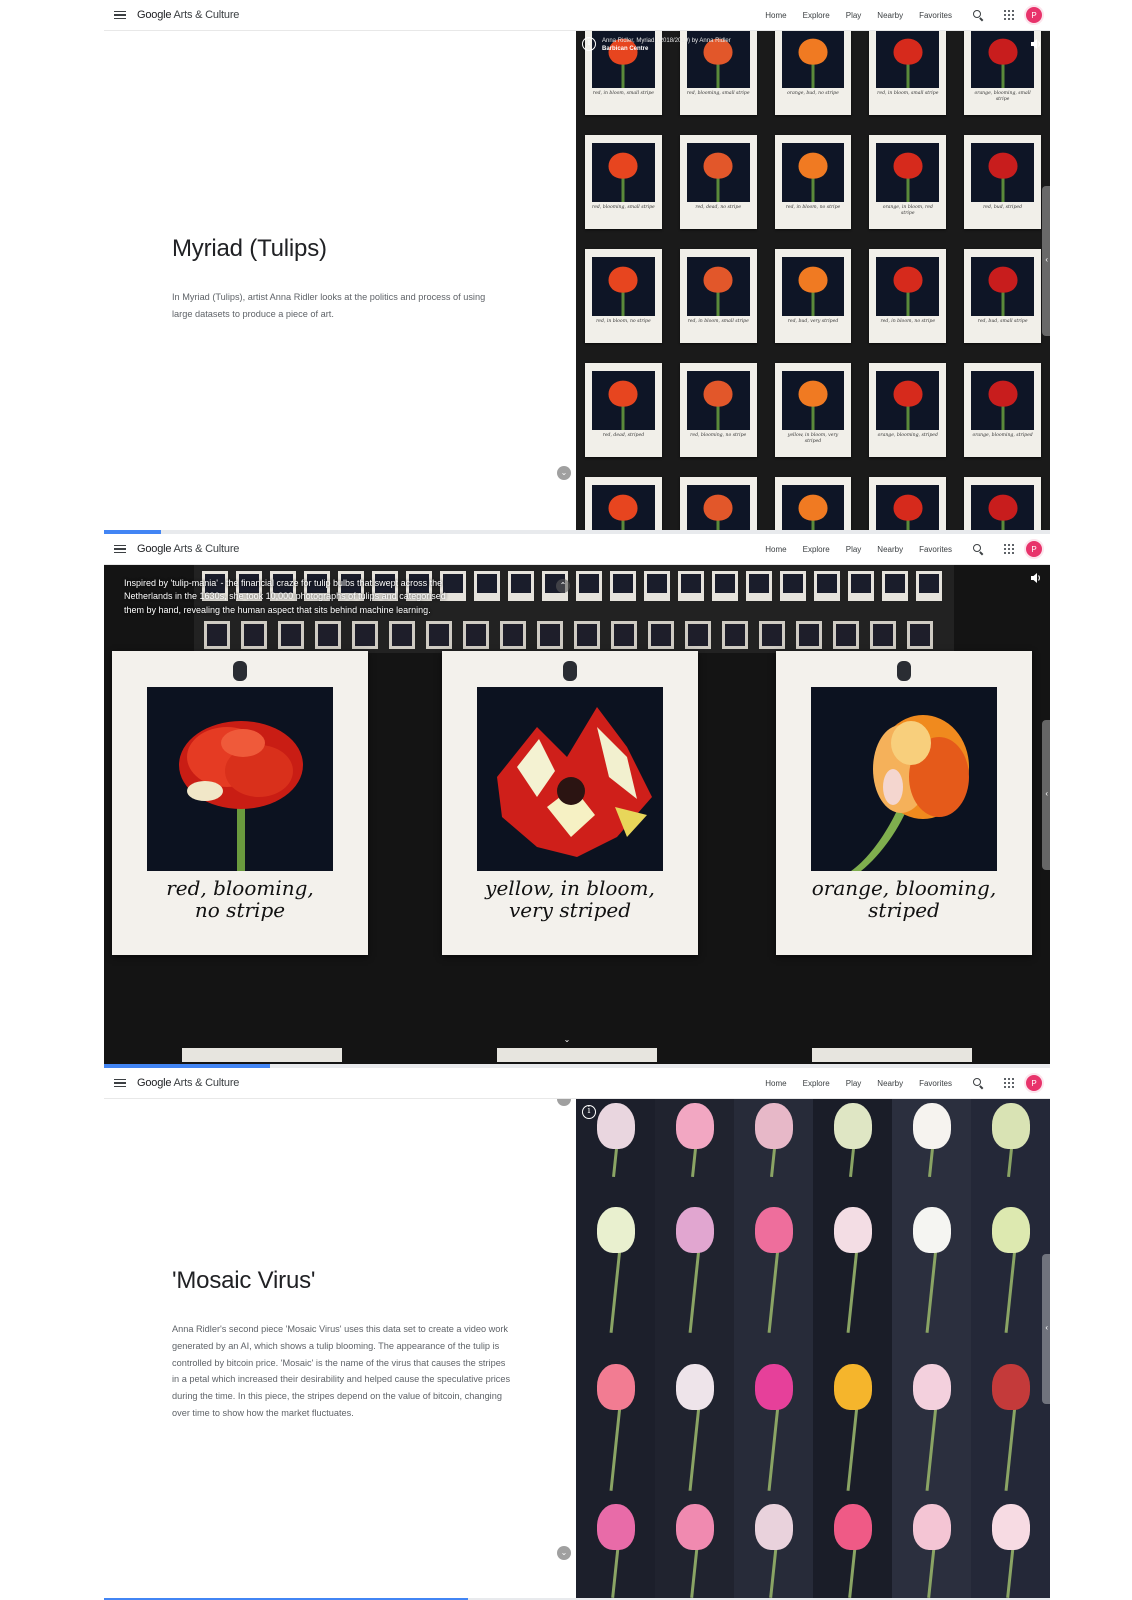 The height and width of the screenshot is (1600, 1132). I want to click on lower-polaroid-row, so click(577, 1056).